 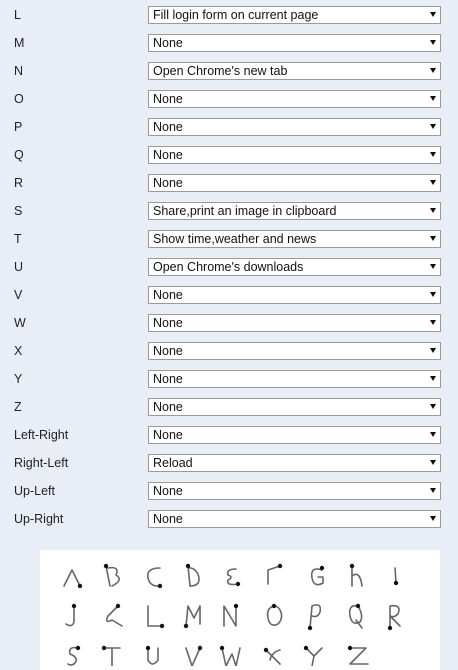 I want to click on gesture-row-y: Y None, so click(x=229, y=380).